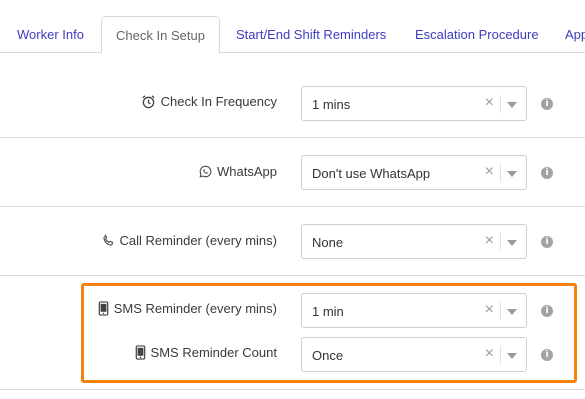  What do you see at coordinates (195, 308) in the screenshot?
I see `sms-reminder-text: SMS Reminder (every mins)` at bounding box center [195, 308].